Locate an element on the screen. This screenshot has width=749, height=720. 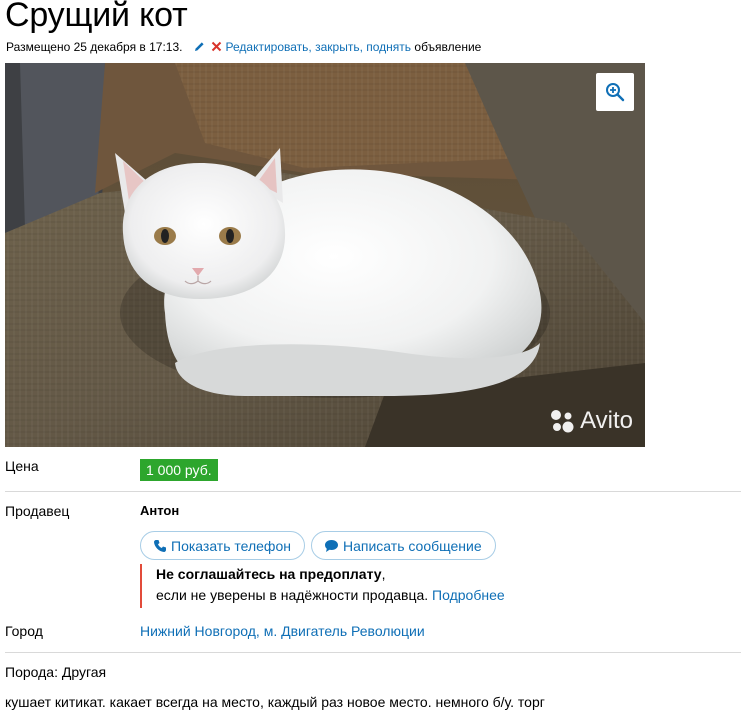
zoom-in-icon is located at coordinates (615, 92).